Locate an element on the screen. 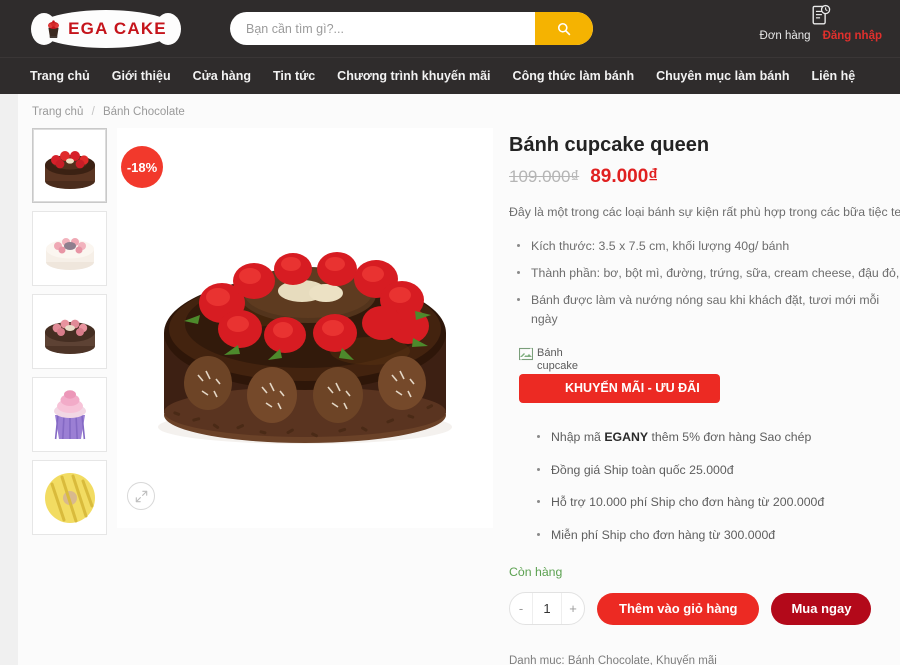  nav-item-news: Tin tức is located at coordinates (294, 76).